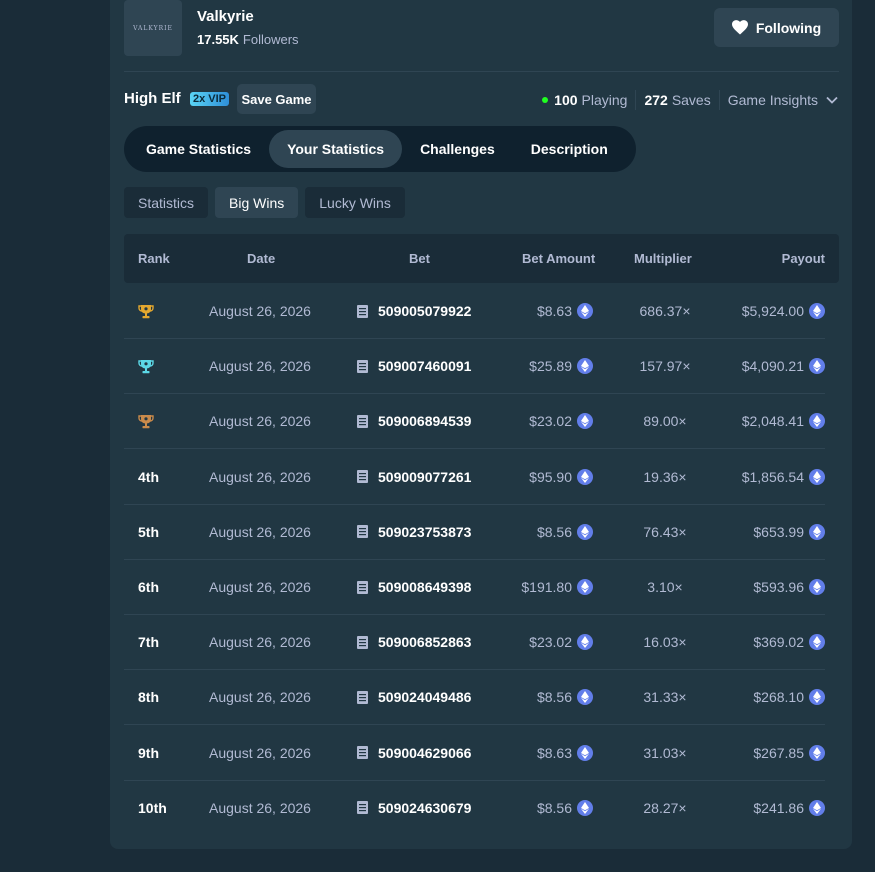  What do you see at coordinates (425, 421) in the screenshot?
I see `bet-id: 509006894539` at bounding box center [425, 421].